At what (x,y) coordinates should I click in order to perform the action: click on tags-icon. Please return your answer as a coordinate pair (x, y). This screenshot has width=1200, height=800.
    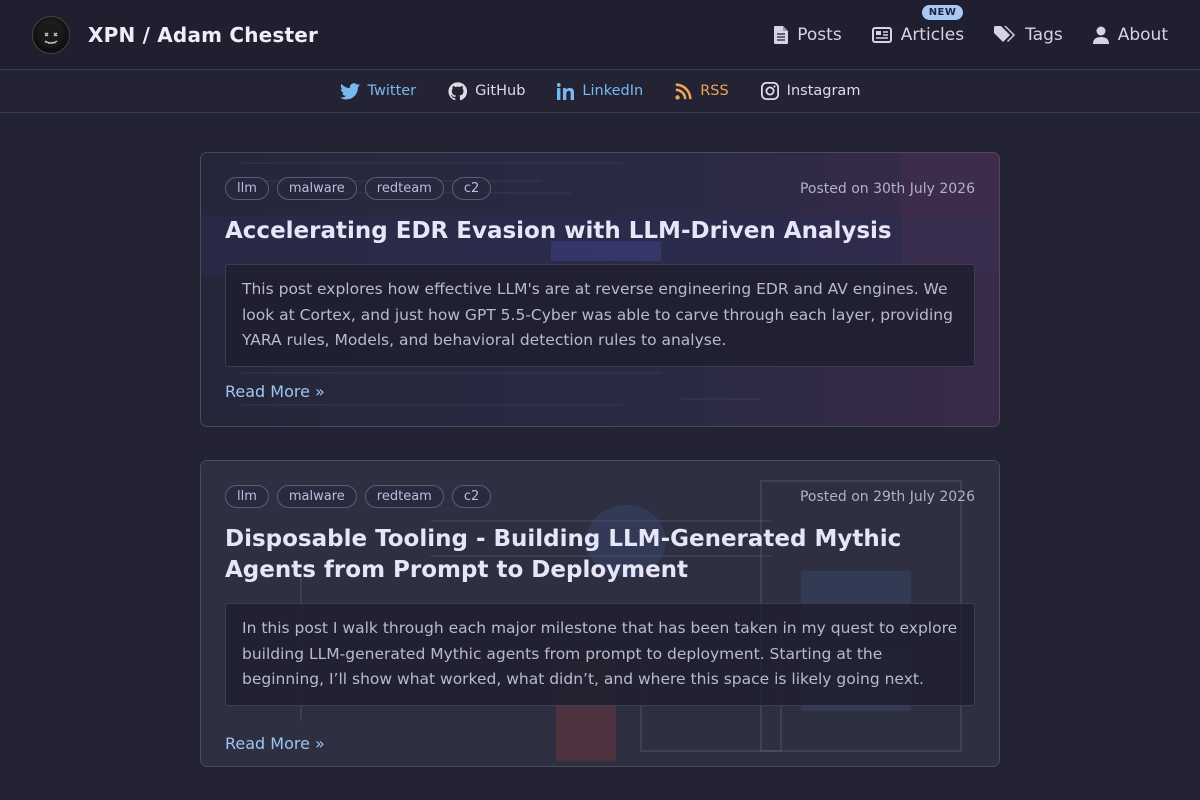
    Looking at the image, I should click on (1005, 33).